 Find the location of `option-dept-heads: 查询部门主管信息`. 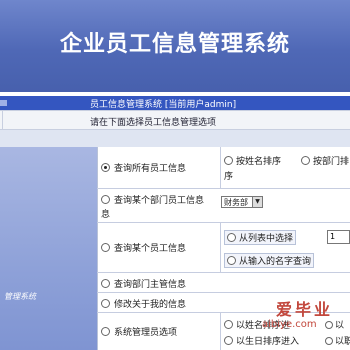

option-dept-heads: 查询部门主管信息 is located at coordinates (143, 283).